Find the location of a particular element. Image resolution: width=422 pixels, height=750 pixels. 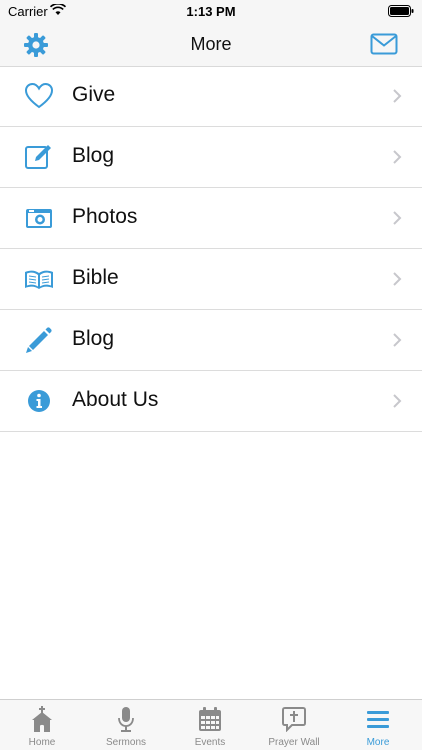

mail-button is located at coordinates (384, 45).